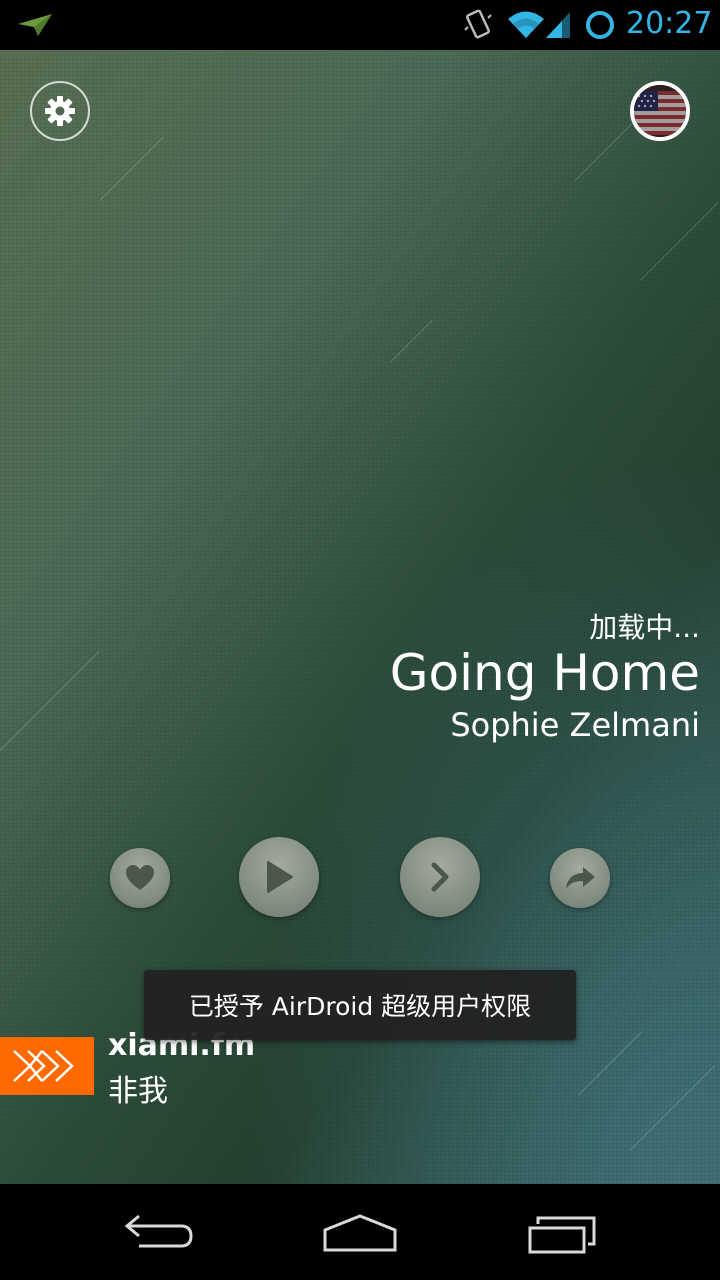  I want to click on us-flag-avatar, so click(660, 111).